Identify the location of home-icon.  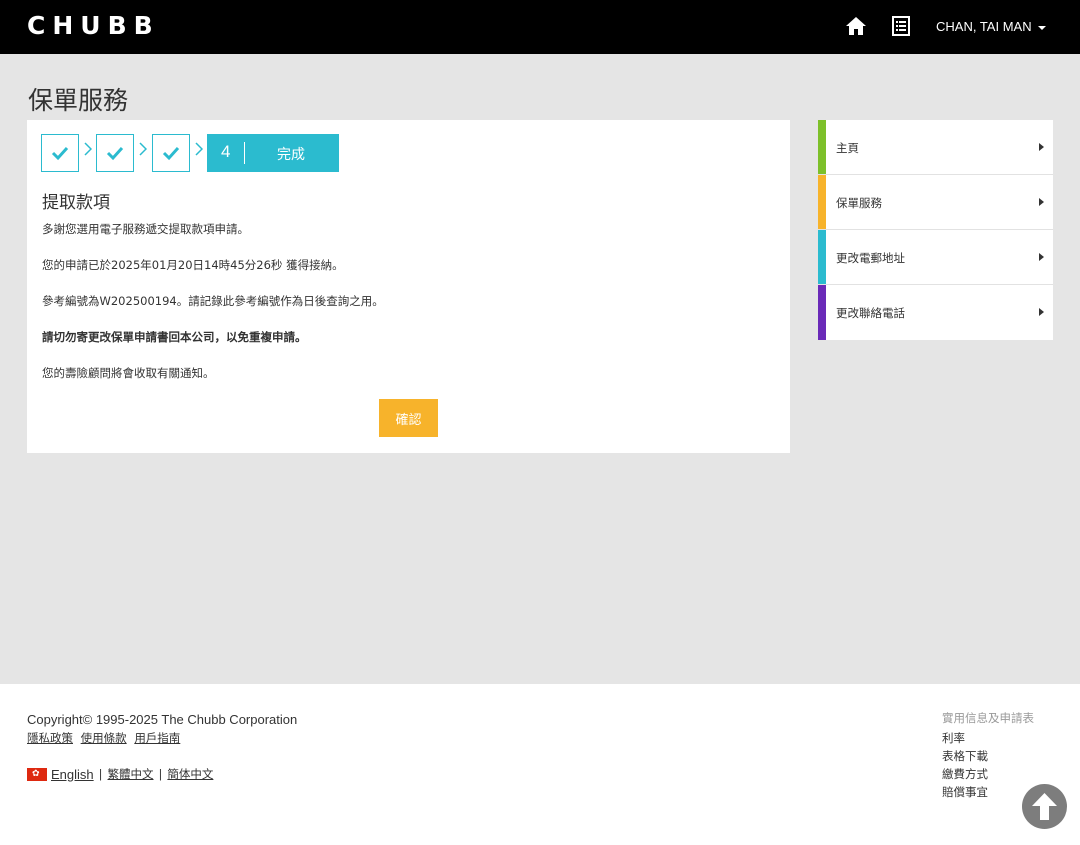
(856, 26).